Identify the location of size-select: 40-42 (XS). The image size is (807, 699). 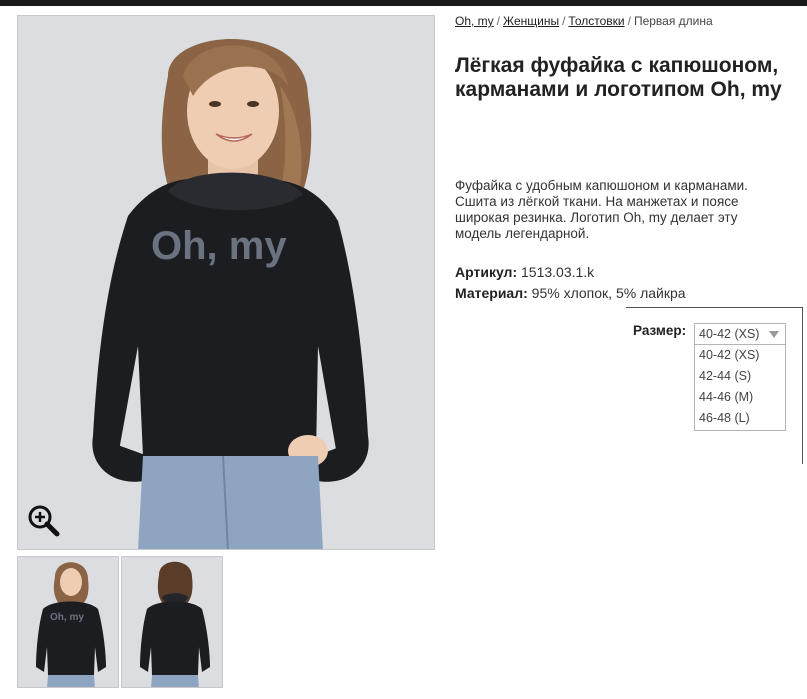
(740, 334).